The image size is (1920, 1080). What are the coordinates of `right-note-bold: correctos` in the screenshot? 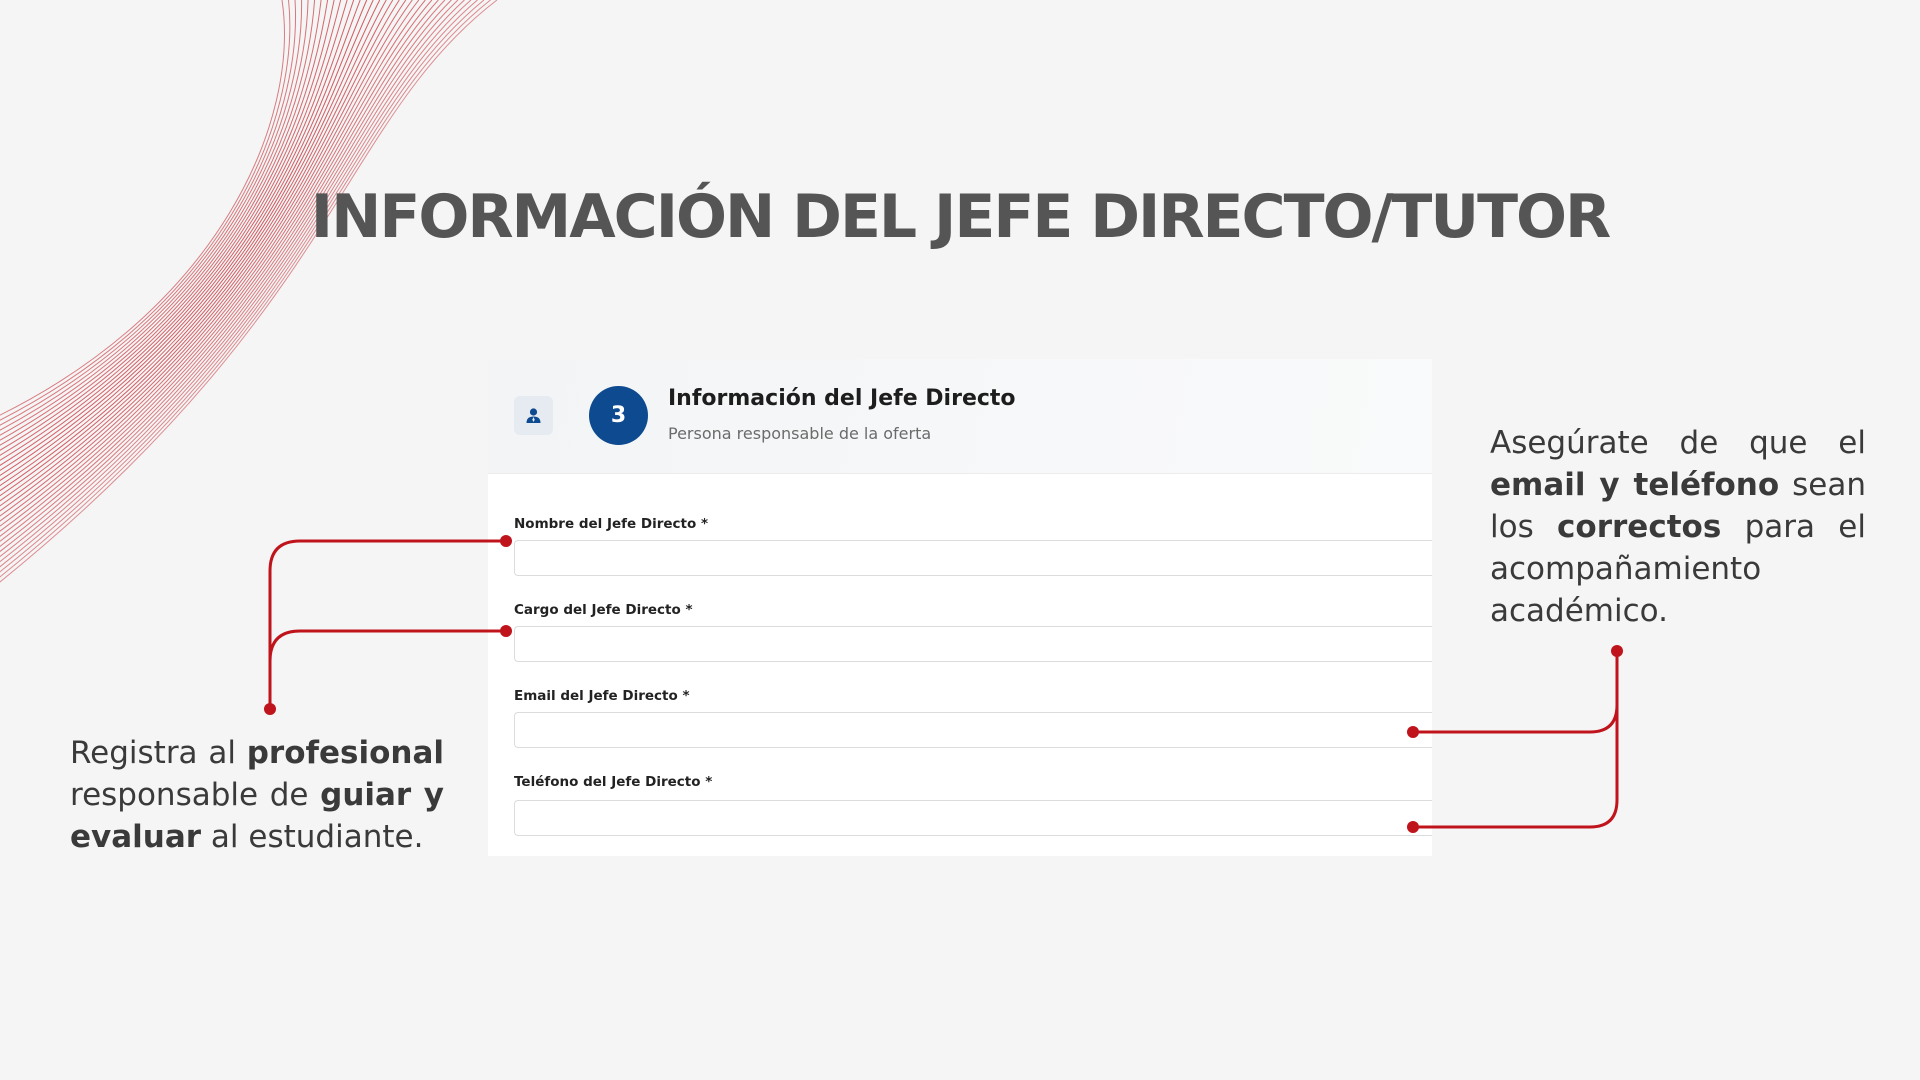 It's located at (1639, 527).